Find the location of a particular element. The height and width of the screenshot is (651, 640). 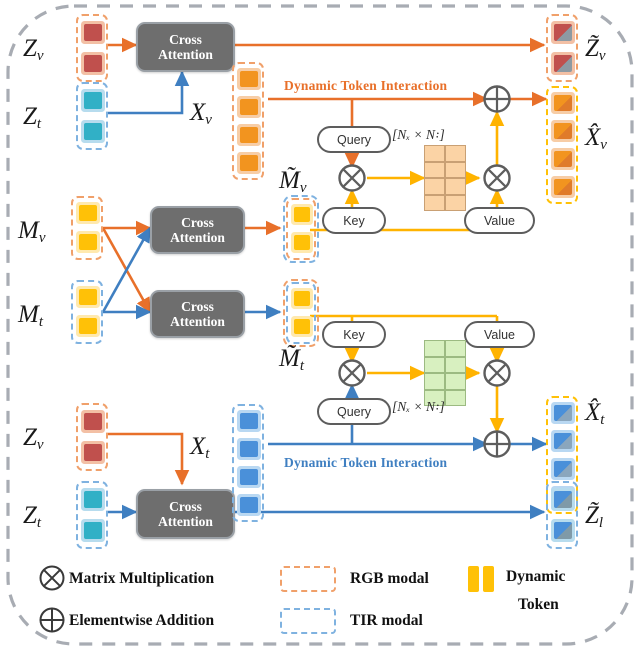

label-xt: Xt is located at coordinates (199, 448).